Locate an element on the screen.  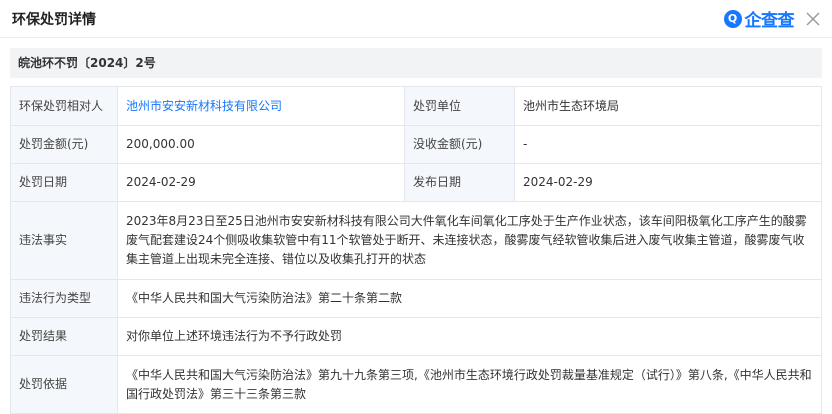
type-label: 违法行为类型 is located at coordinates (64, 298).